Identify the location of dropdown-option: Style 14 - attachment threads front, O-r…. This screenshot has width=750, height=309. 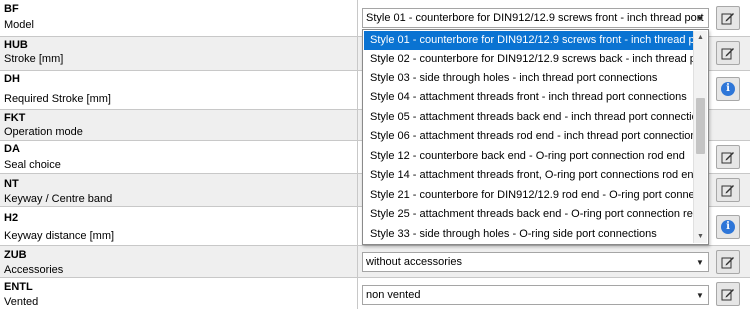
(529, 175).